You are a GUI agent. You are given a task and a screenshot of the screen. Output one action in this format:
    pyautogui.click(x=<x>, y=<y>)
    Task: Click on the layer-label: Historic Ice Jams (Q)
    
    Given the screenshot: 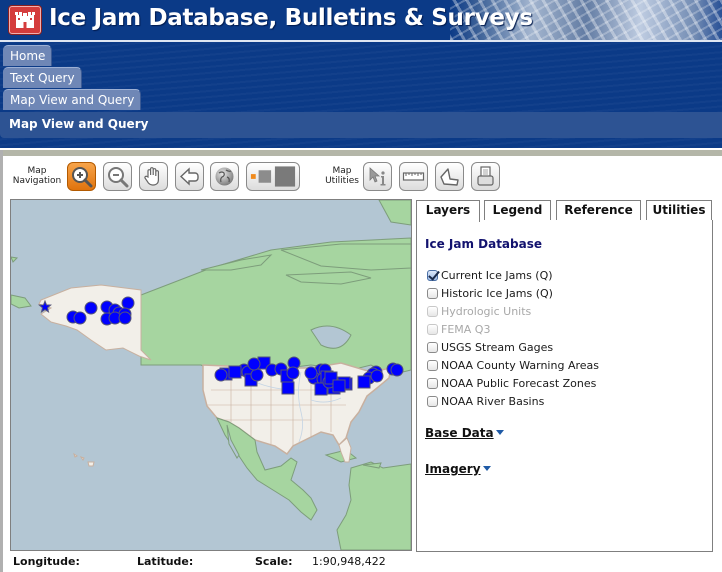 What is the action you would take?
    pyautogui.click(x=497, y=293)
    